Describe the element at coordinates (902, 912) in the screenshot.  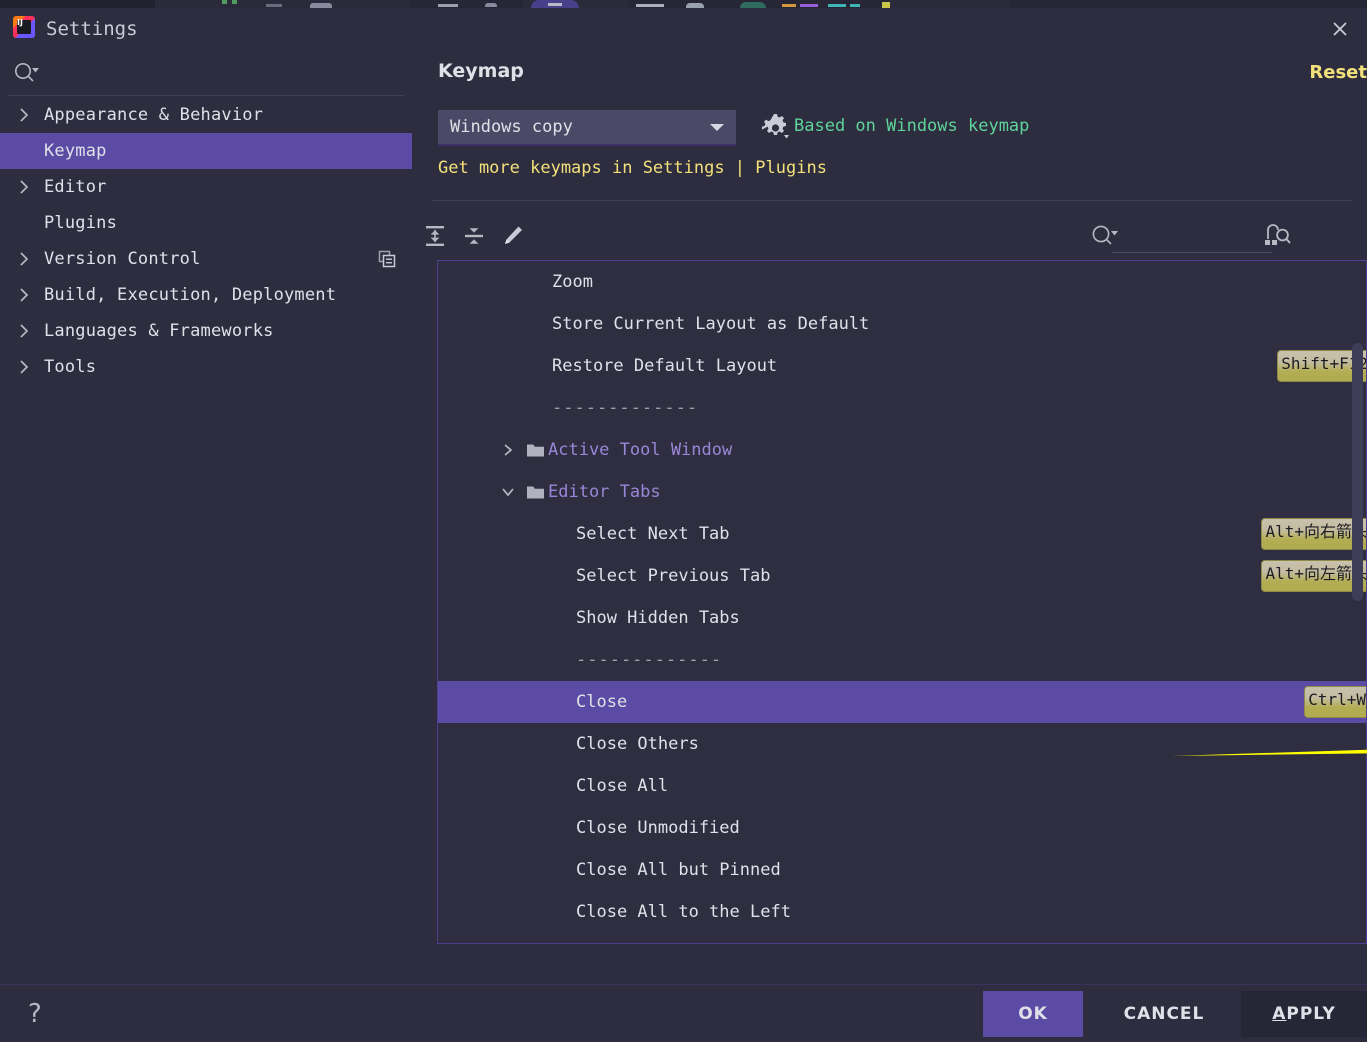
I see `tree-action-row: Close All to the Left` at that location.